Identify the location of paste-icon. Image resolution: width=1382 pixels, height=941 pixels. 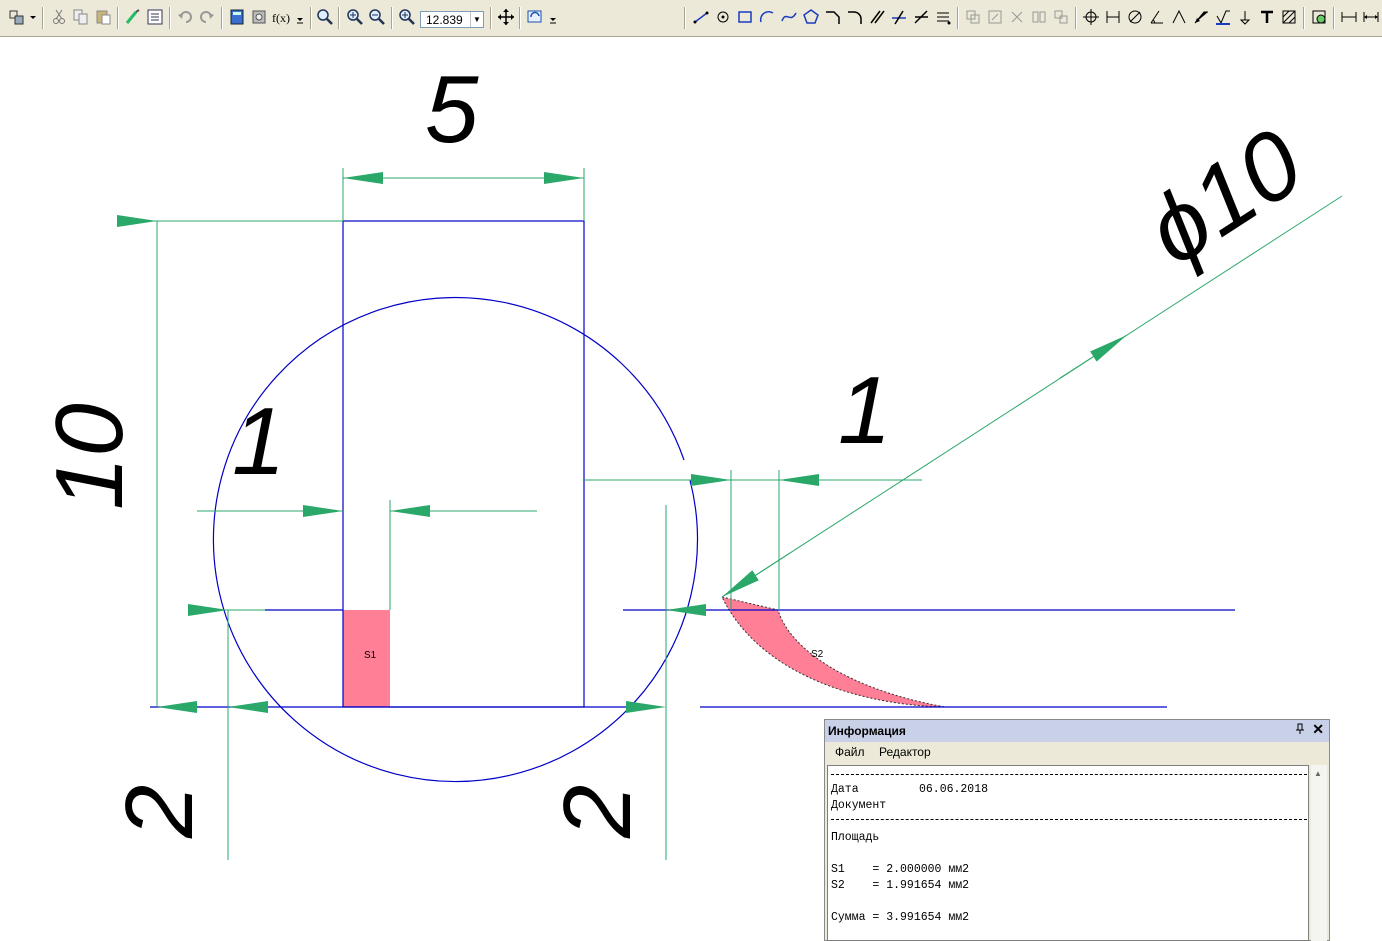
(103, 17).